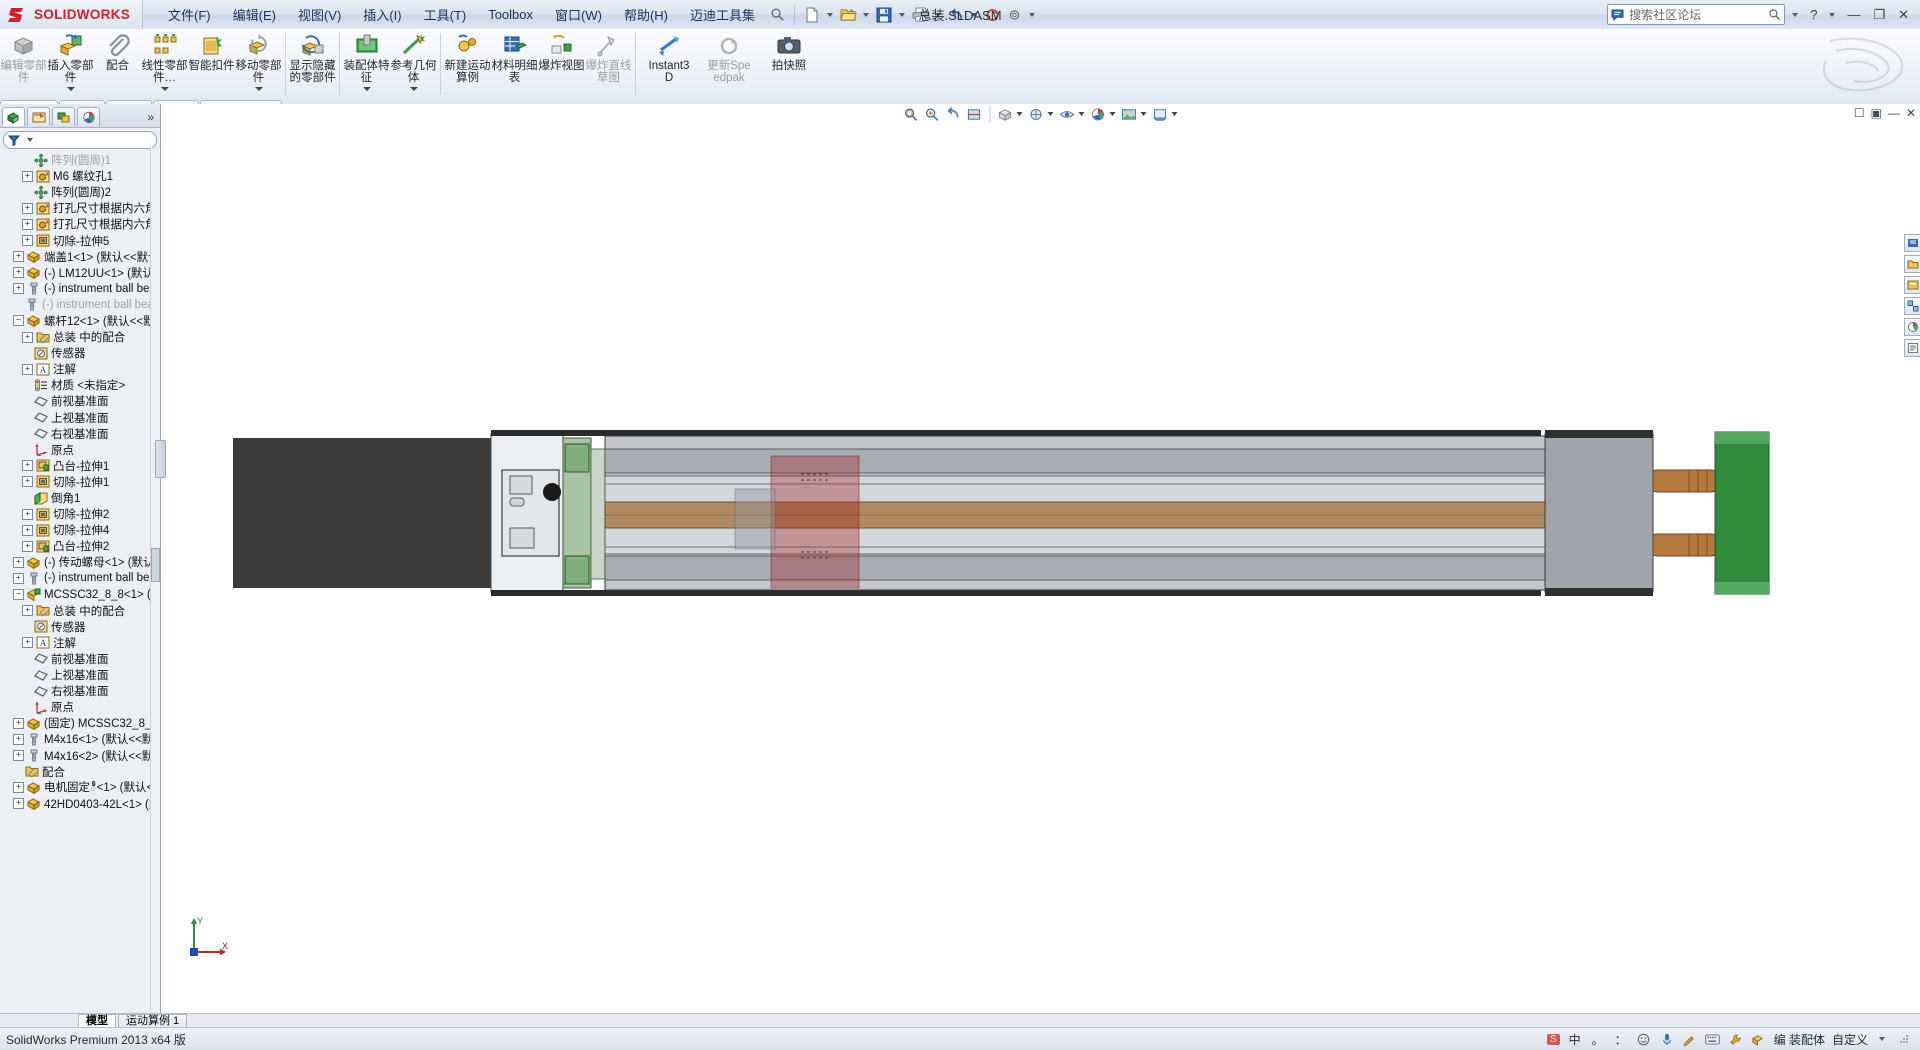  Describe the element at coordinates (117, 66) in the screenshot. I see `ribbon-mate: 配合` at that location.